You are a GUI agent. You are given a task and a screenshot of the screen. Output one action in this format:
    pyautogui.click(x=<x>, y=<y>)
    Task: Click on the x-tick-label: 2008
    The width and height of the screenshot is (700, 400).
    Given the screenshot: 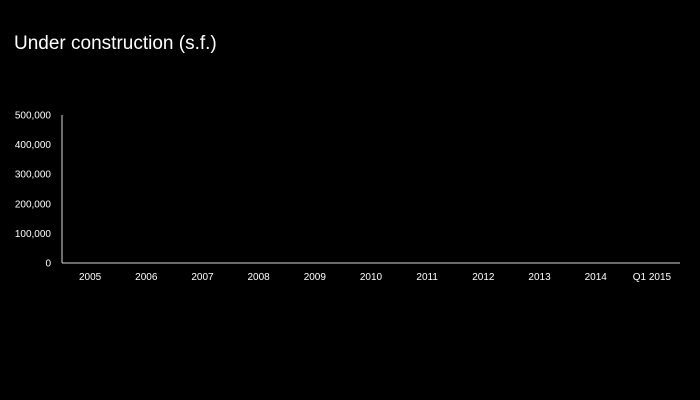 What is the action you would take?
    pyautogui.click(x=259, y=277)
    